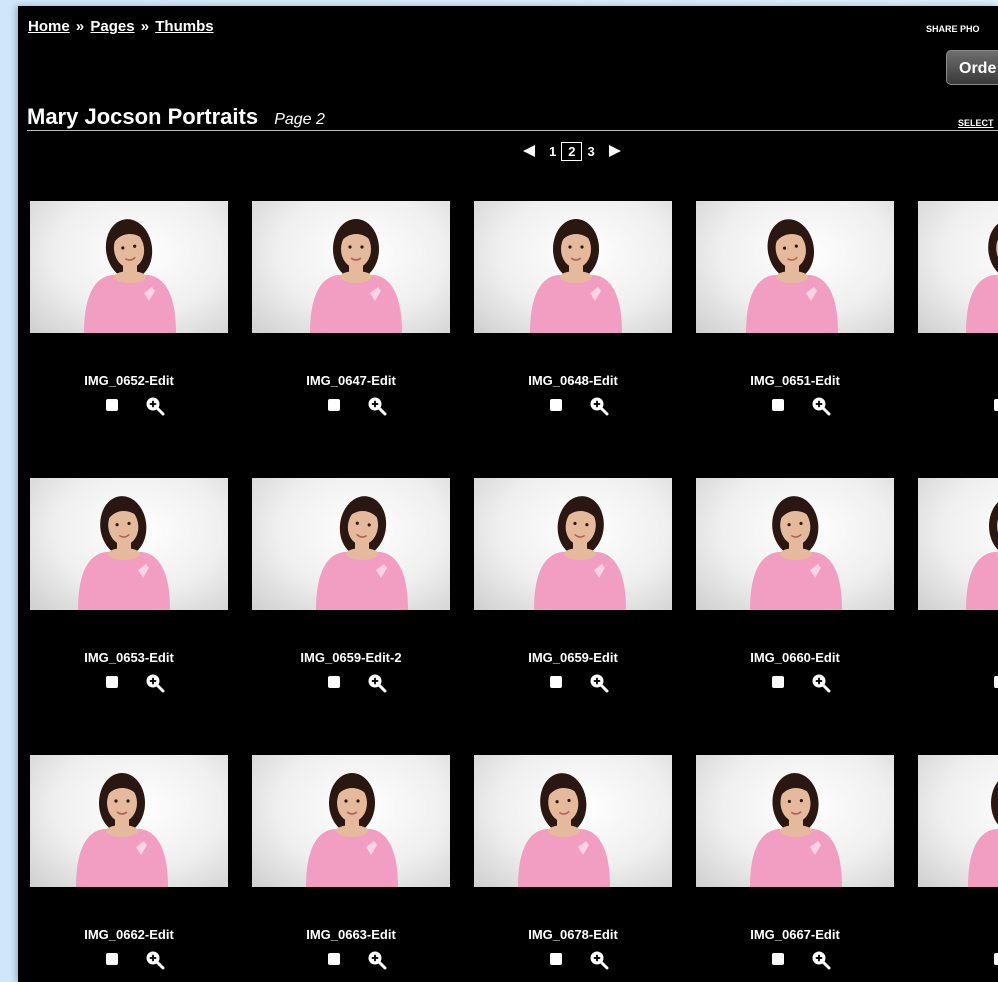  Describe the element at coordinates (351, 657) in the screenshot. I see `photo-name: IMG_0659-Edit-2` at that location.